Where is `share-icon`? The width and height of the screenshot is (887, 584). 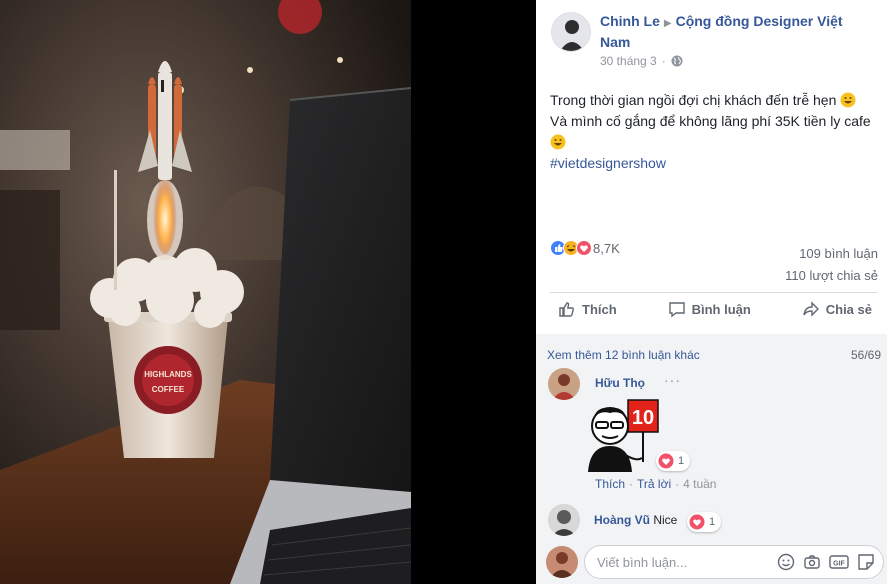 share-icon is located at coordinates (811, 309).